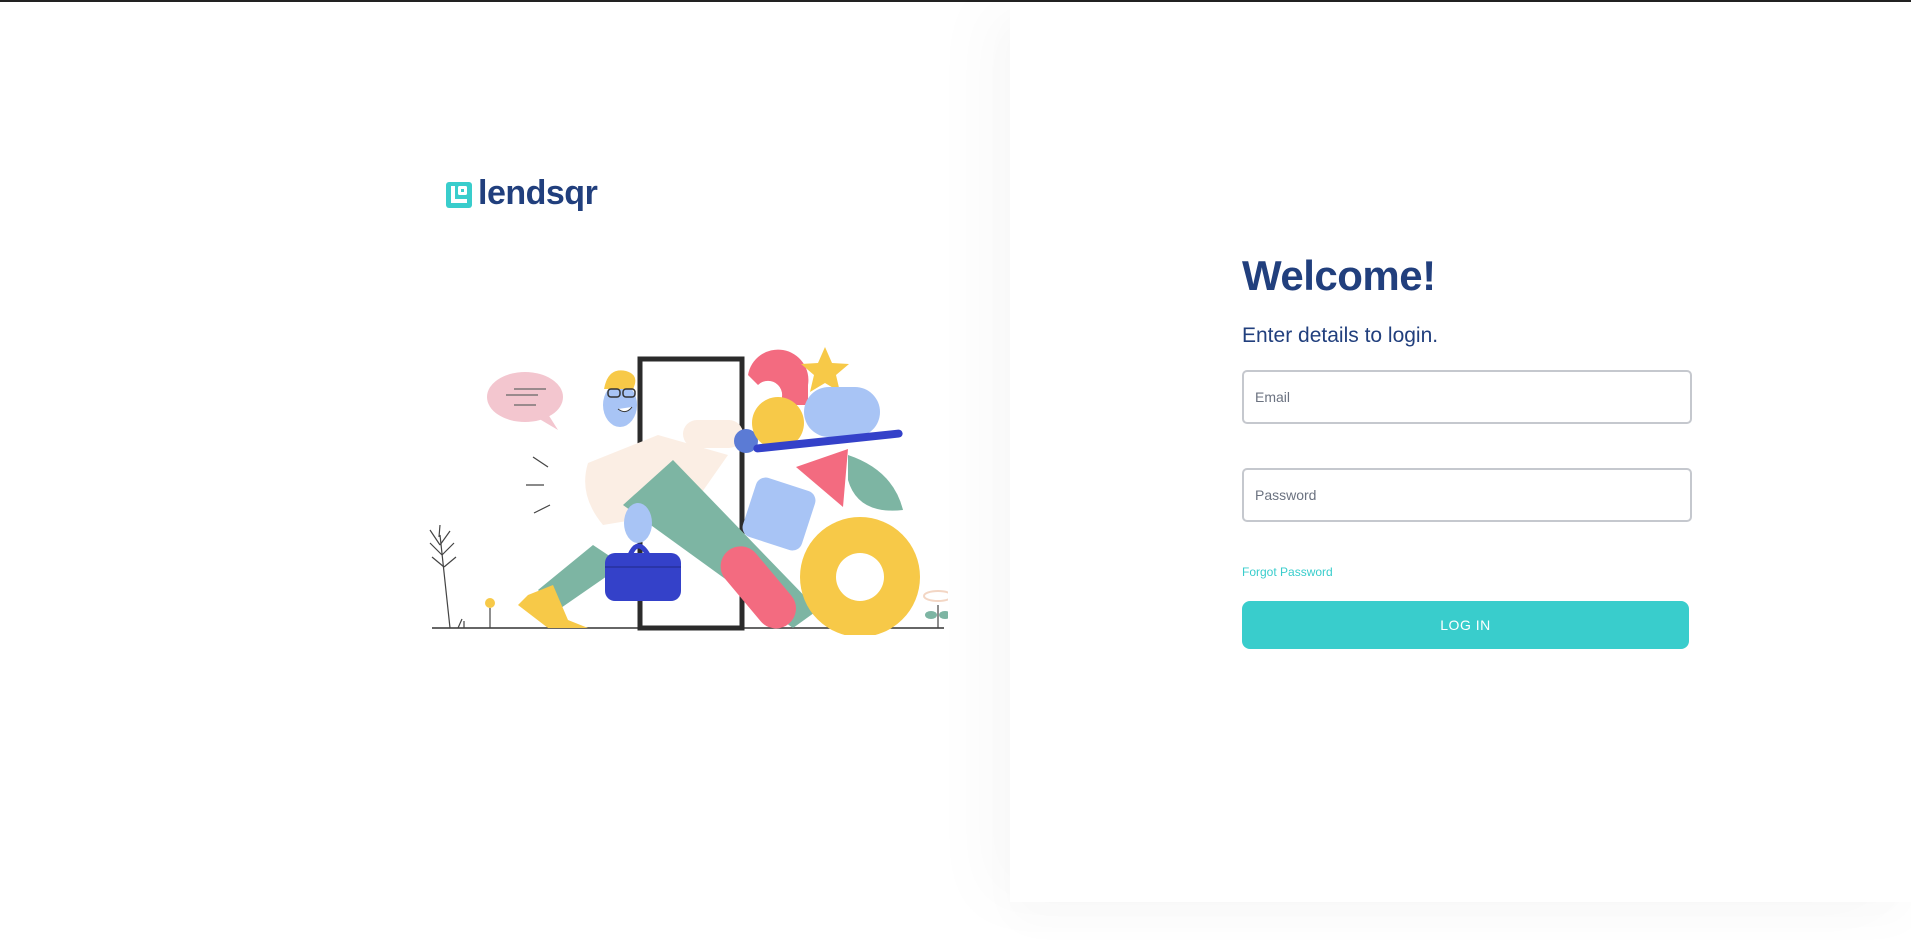 The width and height of the screenshot is (1911, 940). What do you see at coordinates (1467, 495) in the screenshot?
I see `password-field` at bounding box center [1467, 495].